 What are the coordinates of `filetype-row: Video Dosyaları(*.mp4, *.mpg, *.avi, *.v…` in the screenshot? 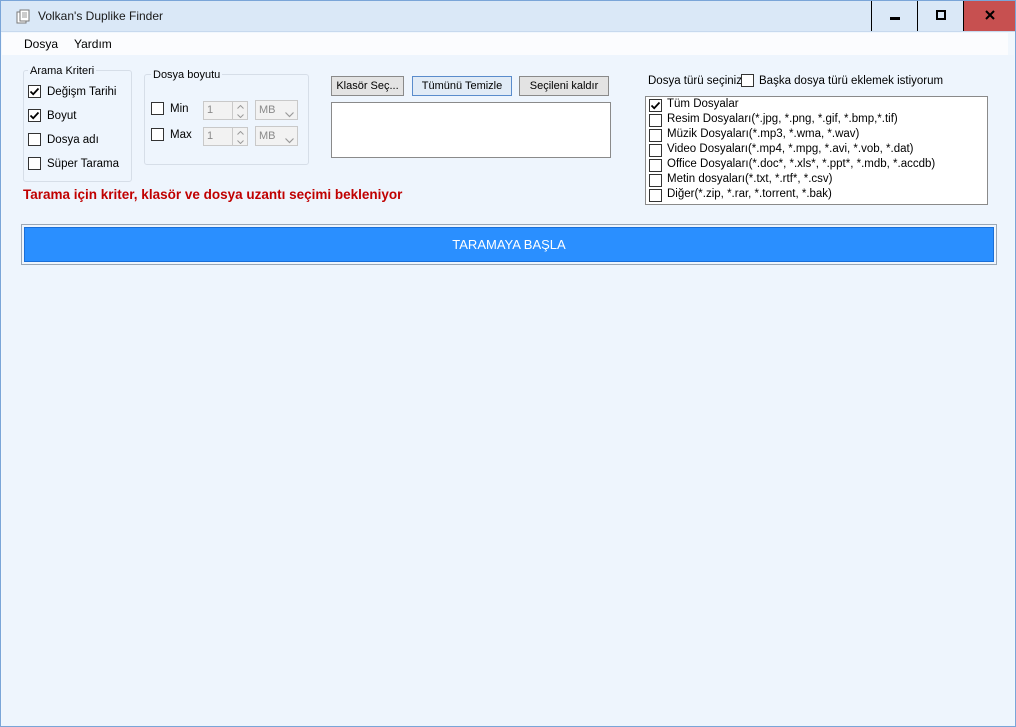 It's located at (816, 150).